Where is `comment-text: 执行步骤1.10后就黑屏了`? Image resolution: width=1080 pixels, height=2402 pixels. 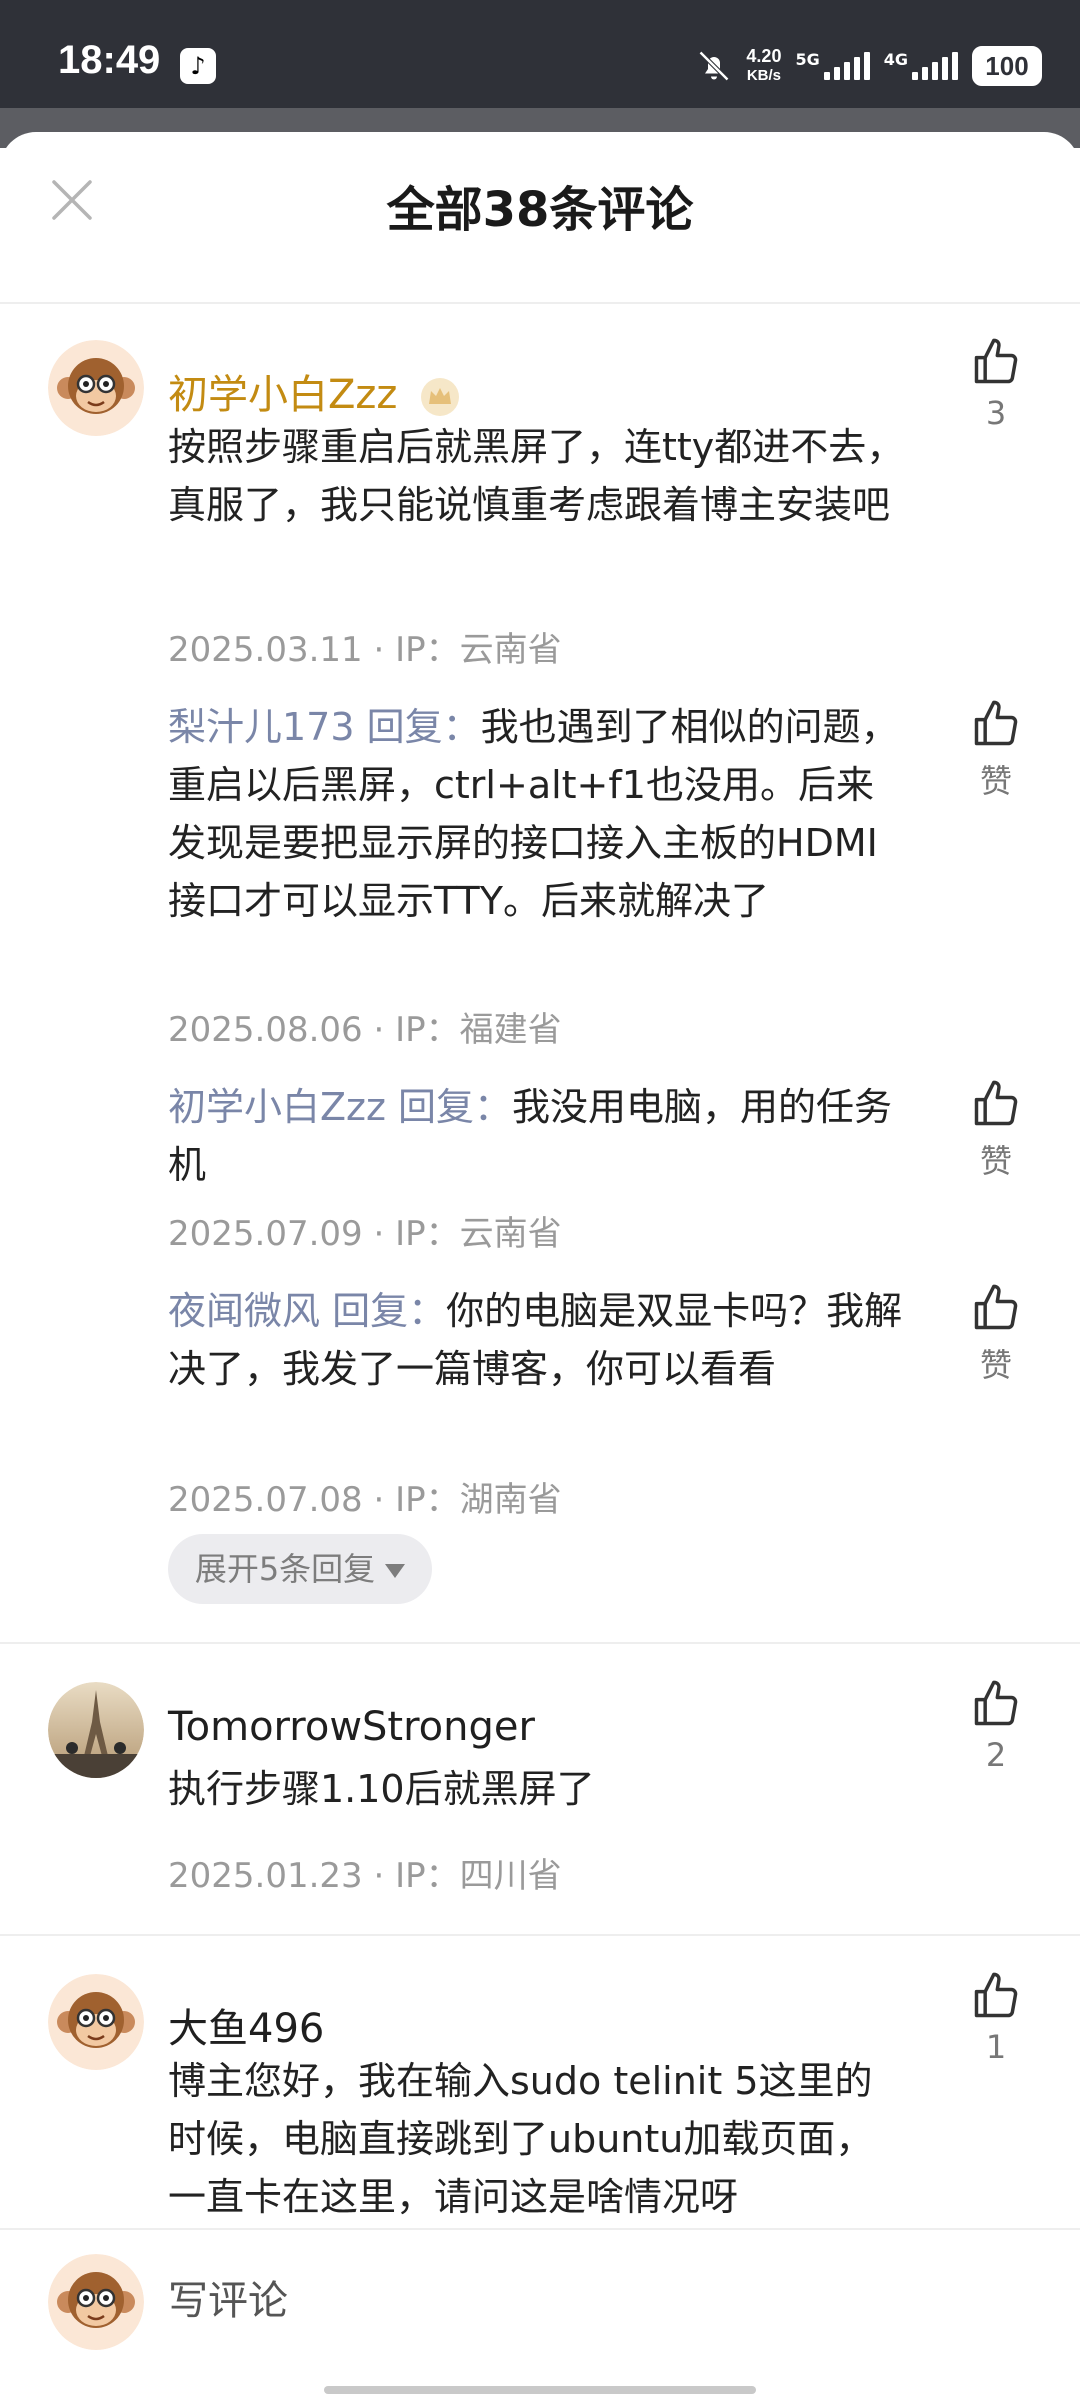
comment-text: 执行步骤1.10后就黑屏了 is located at coordinates (381, 1789).